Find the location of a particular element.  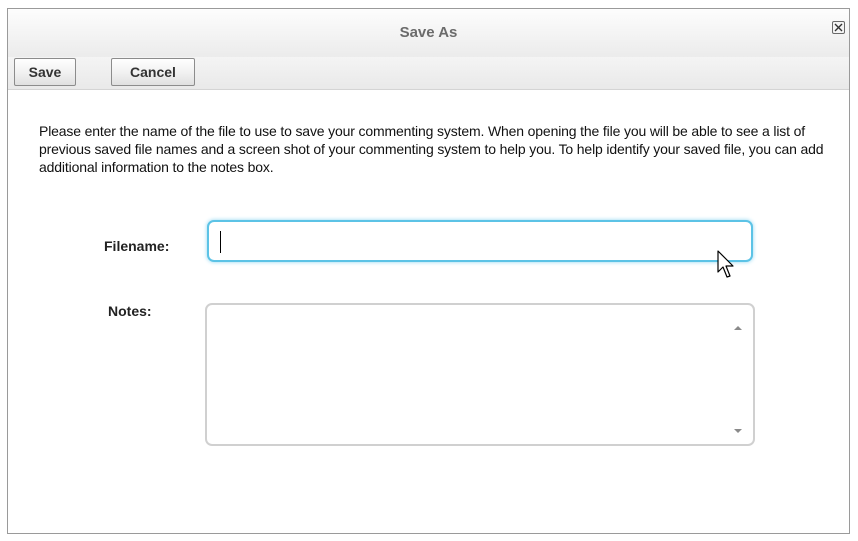

notes-label: Notes: is located at coordinates (130, 311).